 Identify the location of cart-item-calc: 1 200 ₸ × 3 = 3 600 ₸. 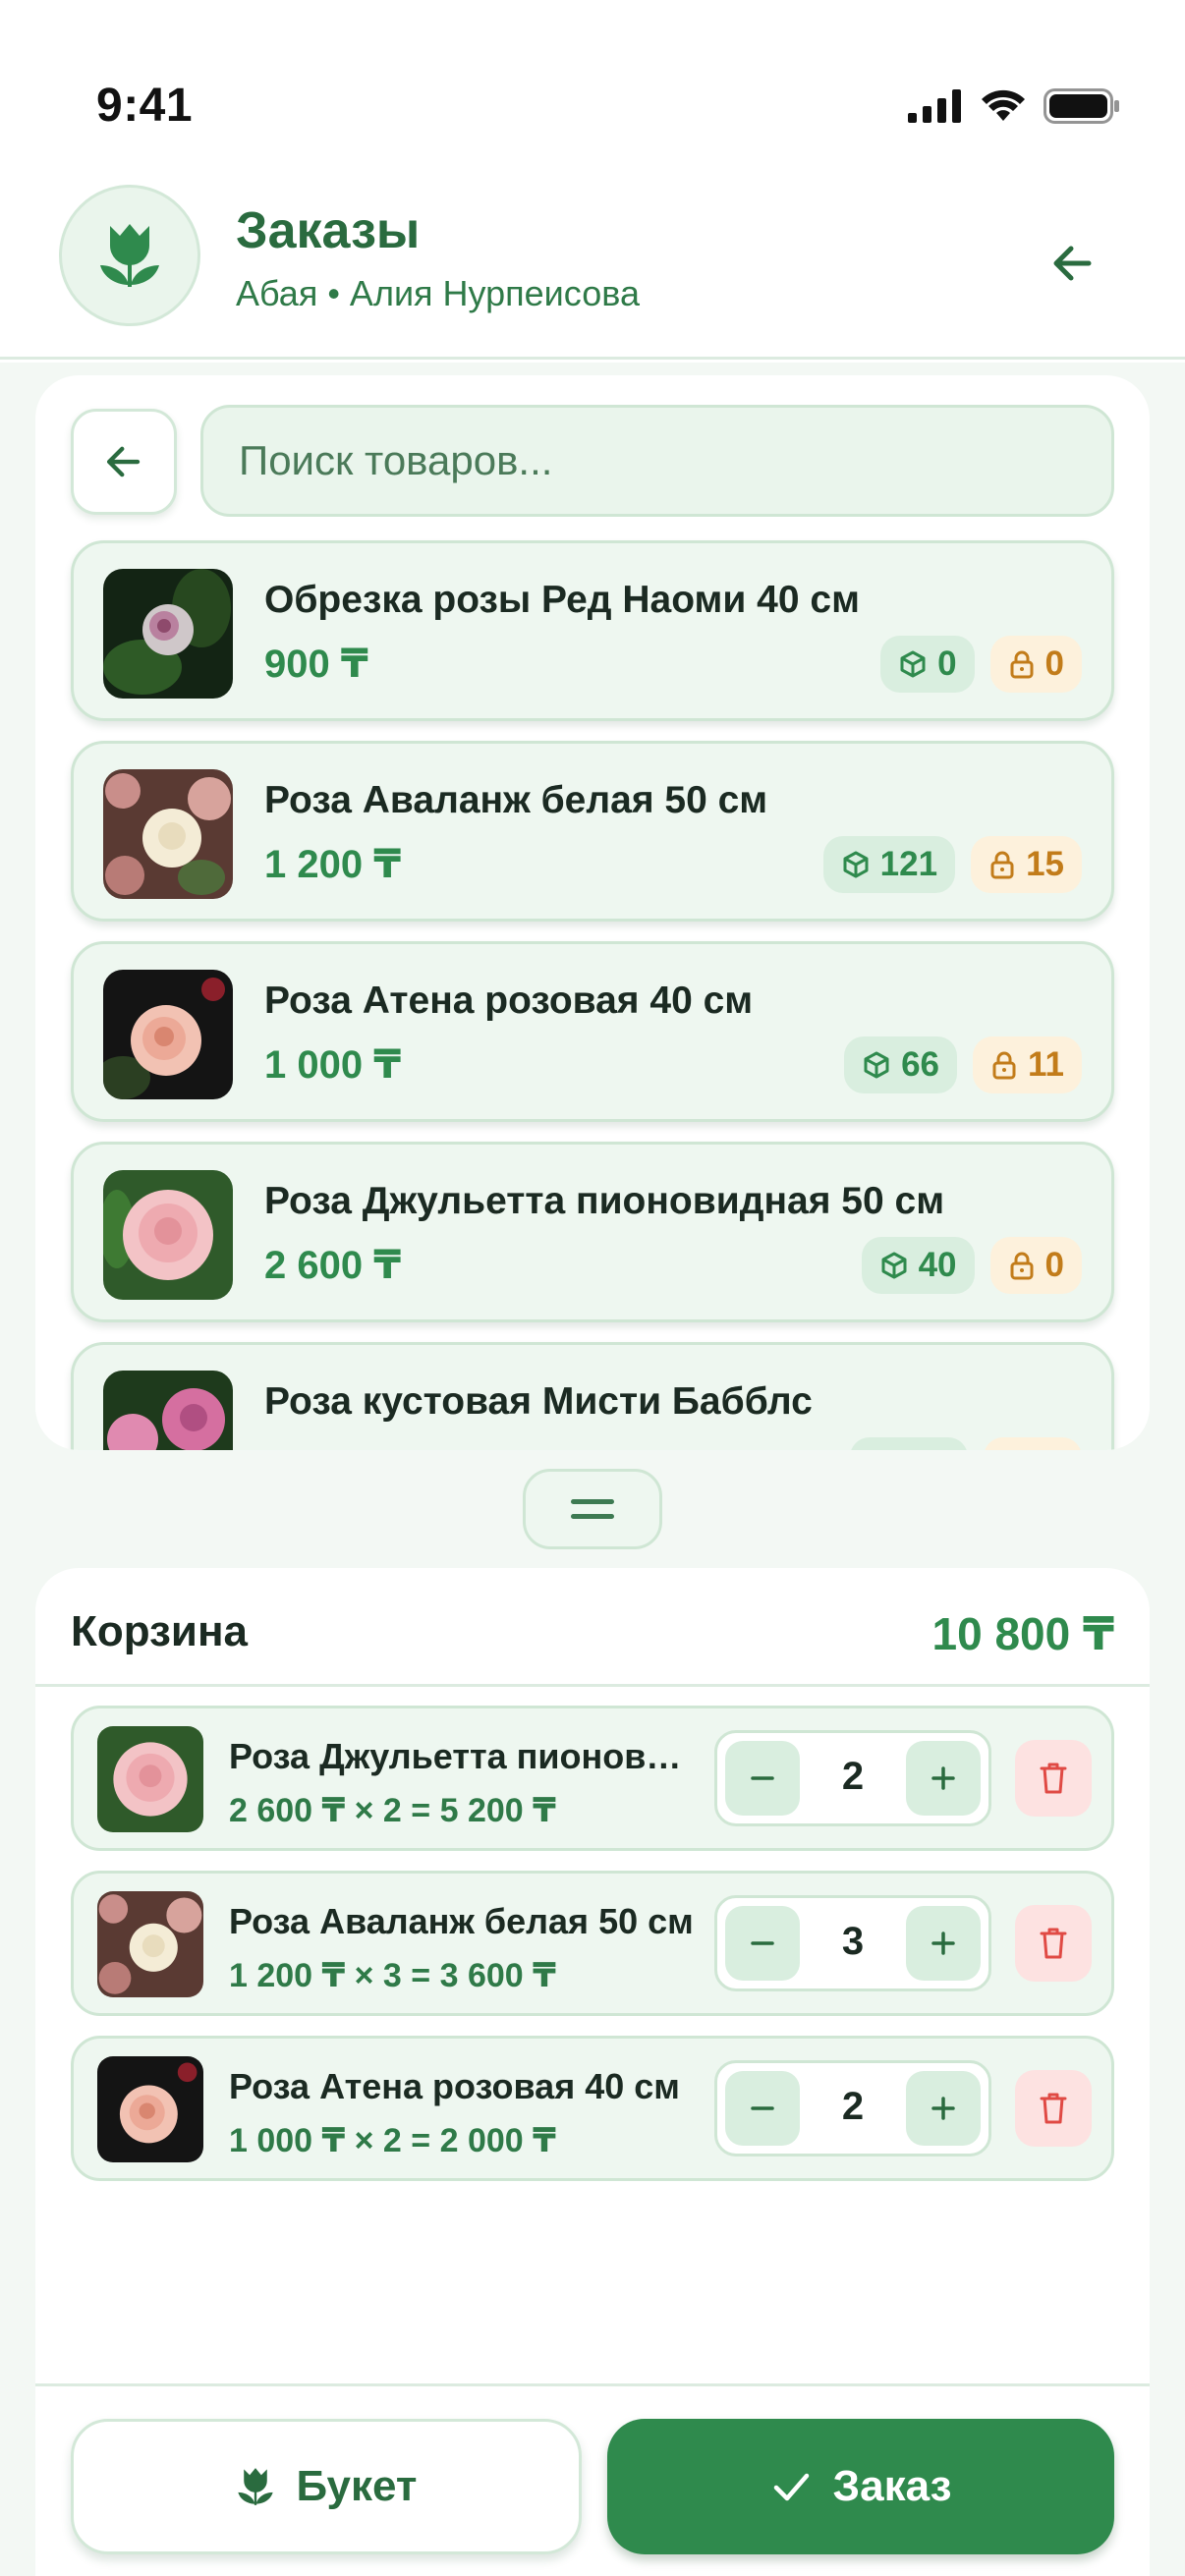
(393, 1975).